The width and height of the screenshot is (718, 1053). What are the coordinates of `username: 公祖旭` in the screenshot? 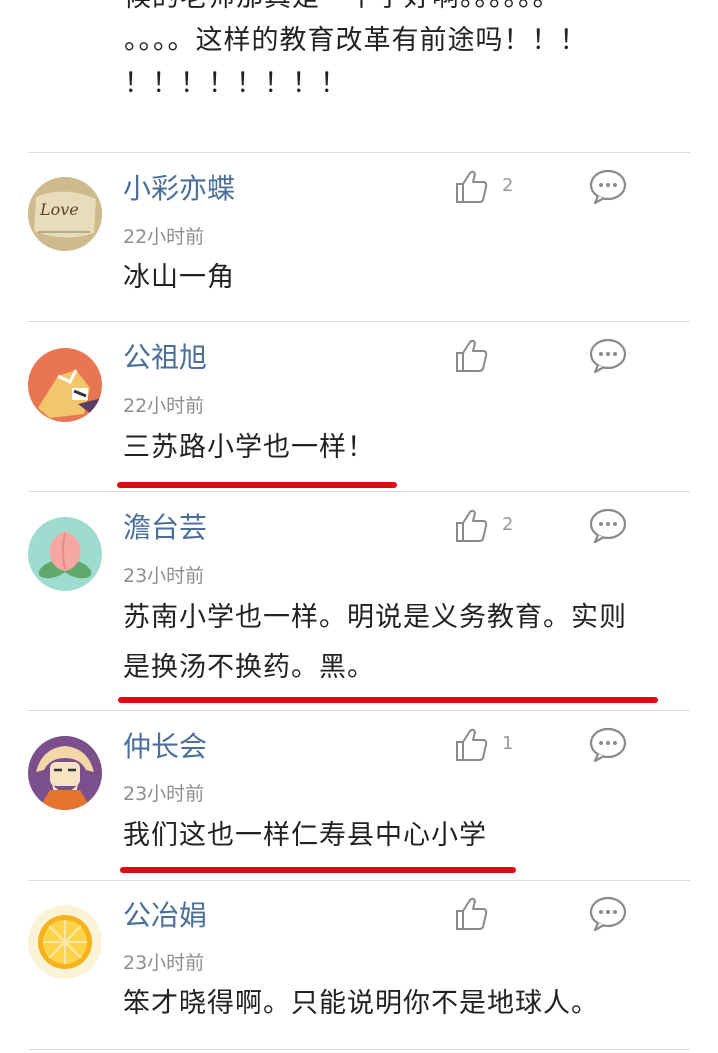 It's located at (165, 358).